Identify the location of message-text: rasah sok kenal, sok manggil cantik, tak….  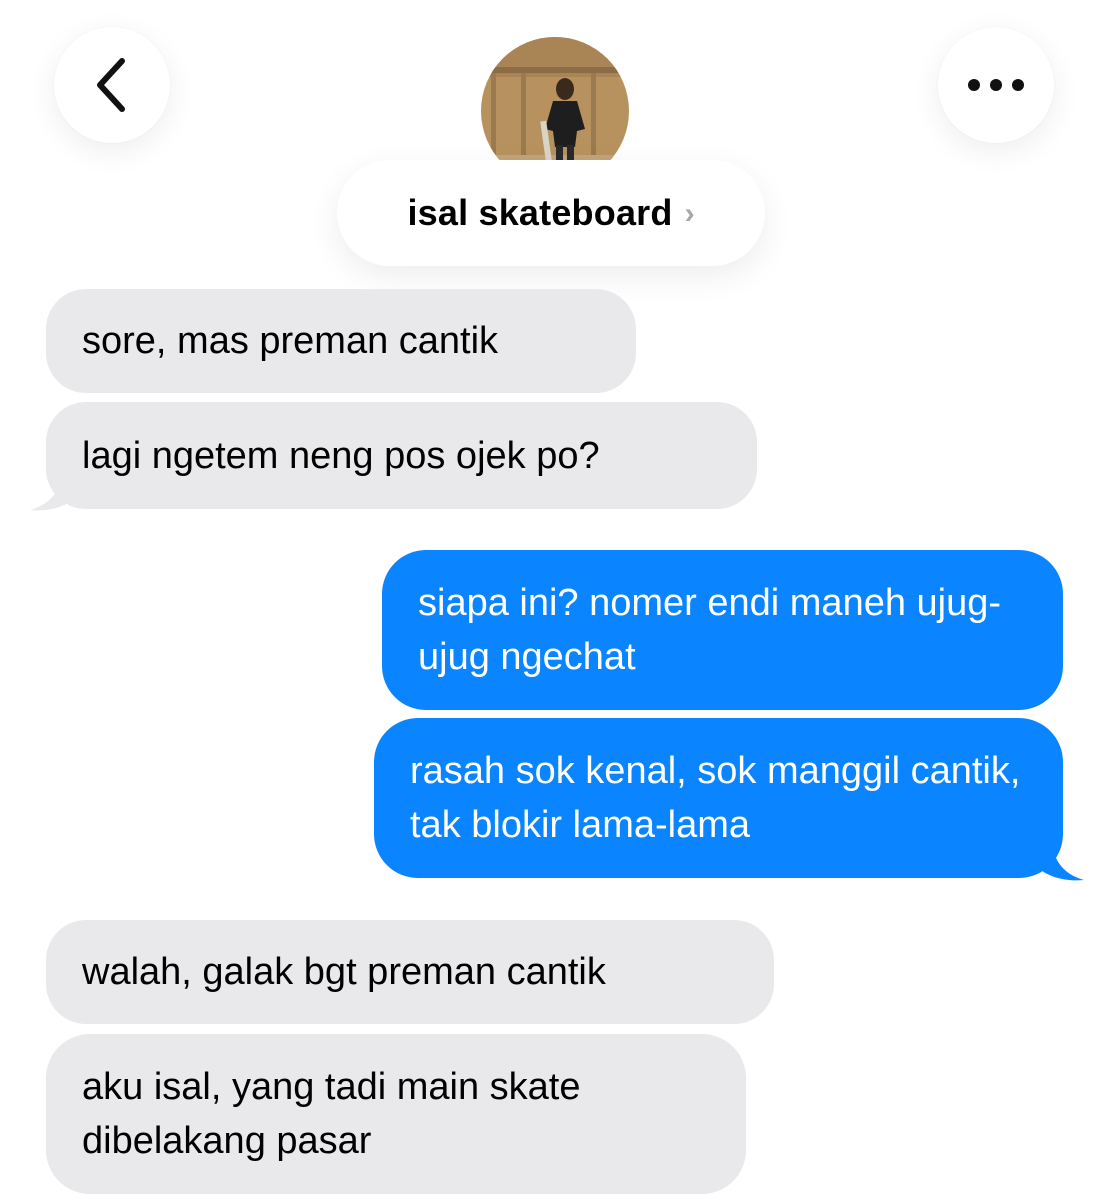
(715, 798).